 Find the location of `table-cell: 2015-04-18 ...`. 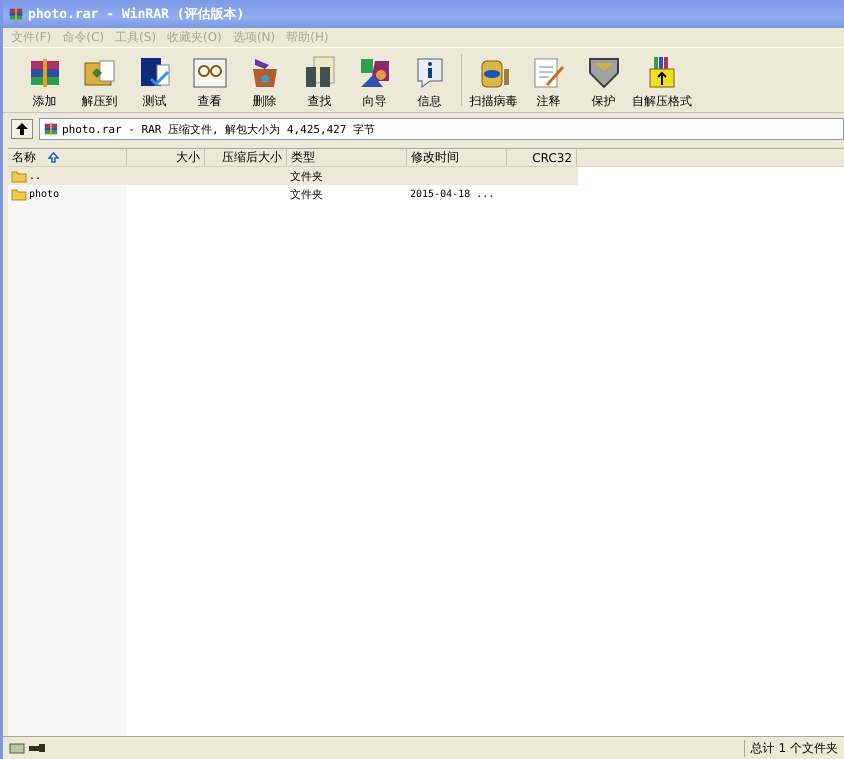

table-cell: 2015-04-18 ... is located at coordinates (452, 194).